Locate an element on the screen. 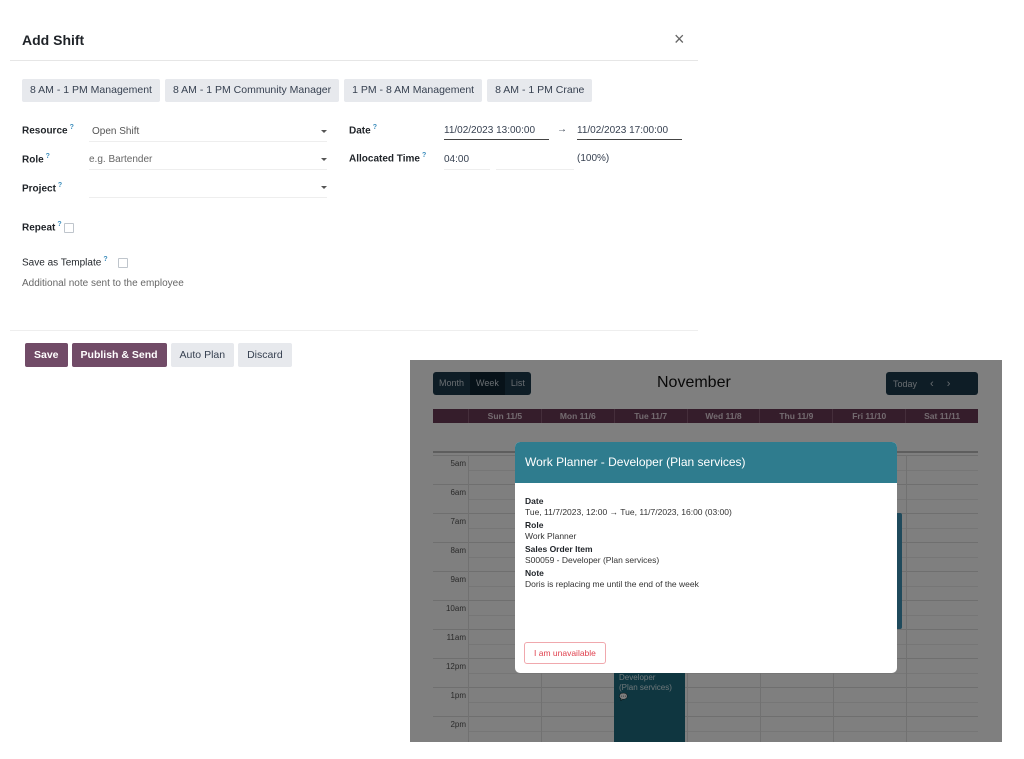  end-date-input: 11/02/2023 17:00:00 is located at coordinates (629, 132).